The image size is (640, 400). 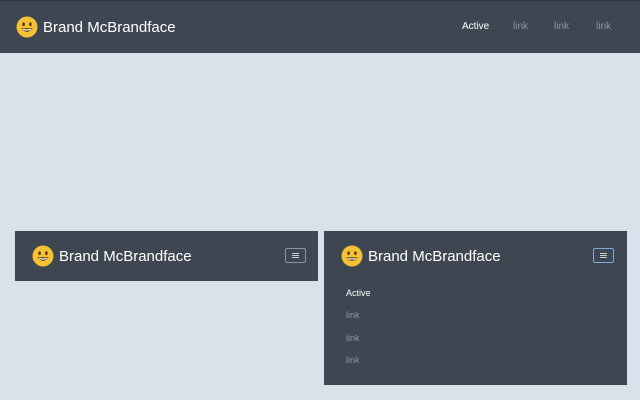 I want to click on navbar-collapsed: Brand McBrandface, so click(x=166, y=256).